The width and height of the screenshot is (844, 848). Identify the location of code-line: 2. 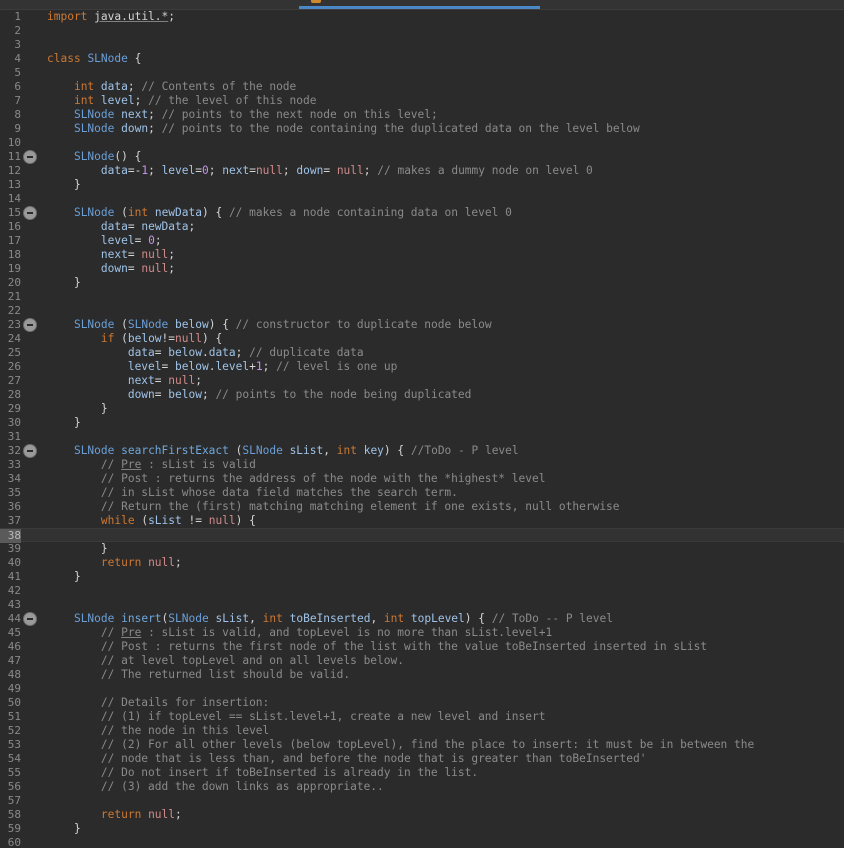
(422, 31).